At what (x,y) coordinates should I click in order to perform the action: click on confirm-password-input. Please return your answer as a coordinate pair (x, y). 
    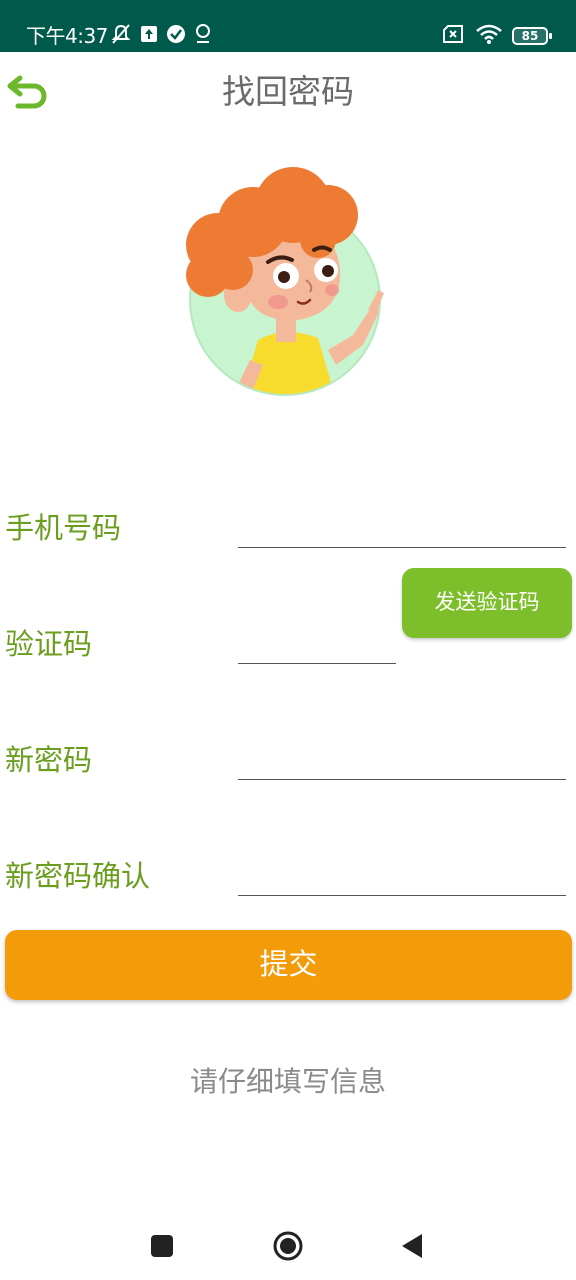
    Looking at the image, I should click on (402, 876).